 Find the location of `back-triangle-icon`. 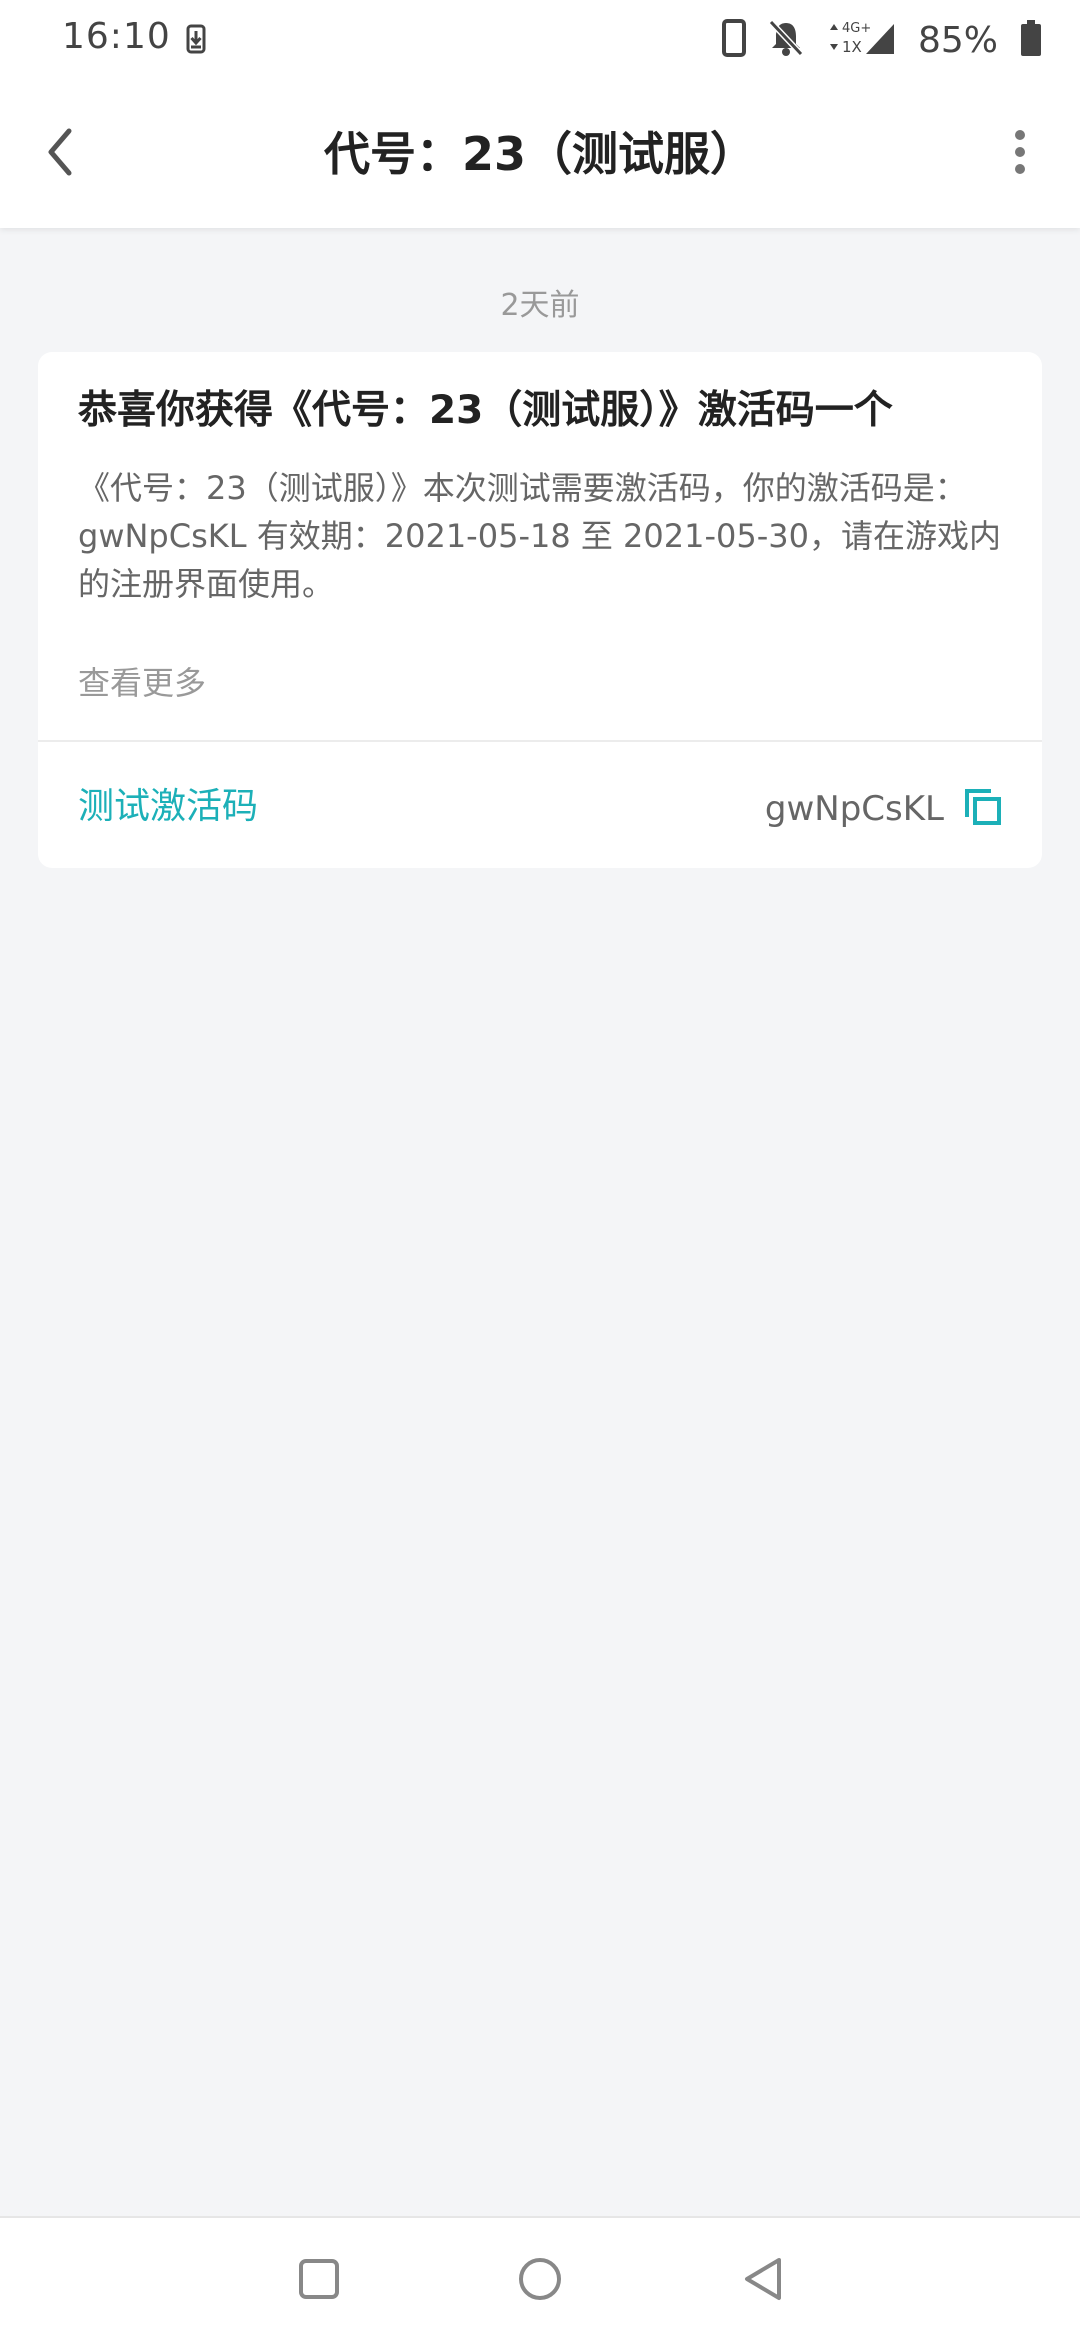

back-triangle-icon is located at coordinates (763, 2281).